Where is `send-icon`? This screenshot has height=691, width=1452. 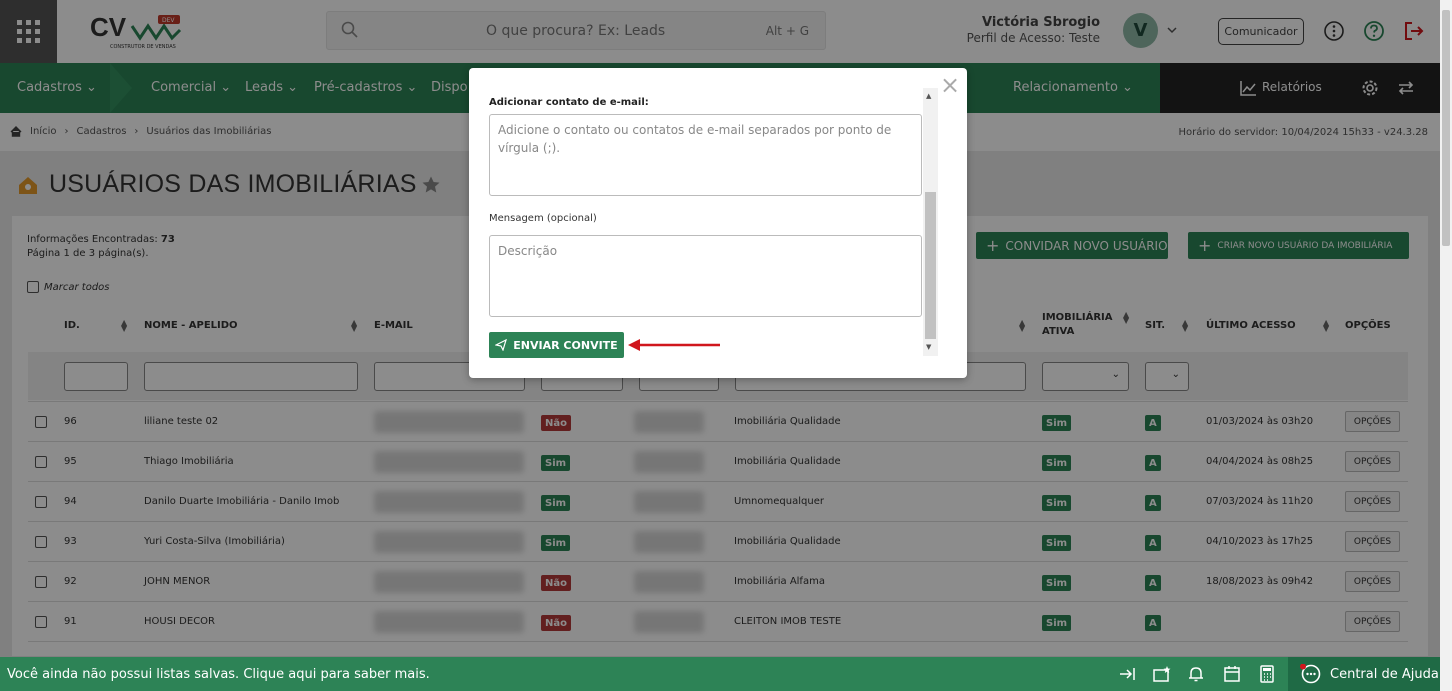 send-icon is located at coordinates (501, 345).